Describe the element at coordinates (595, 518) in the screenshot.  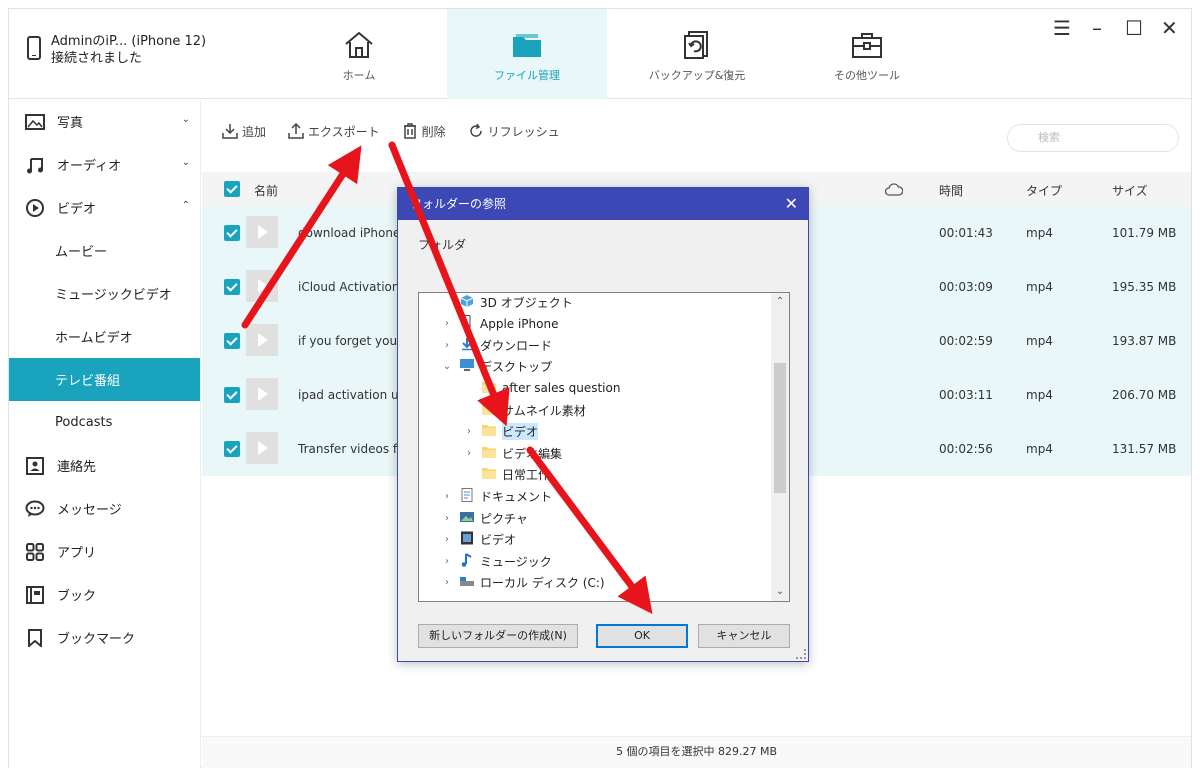
I see `folder-tree-item: › ピクチャ` at that location.